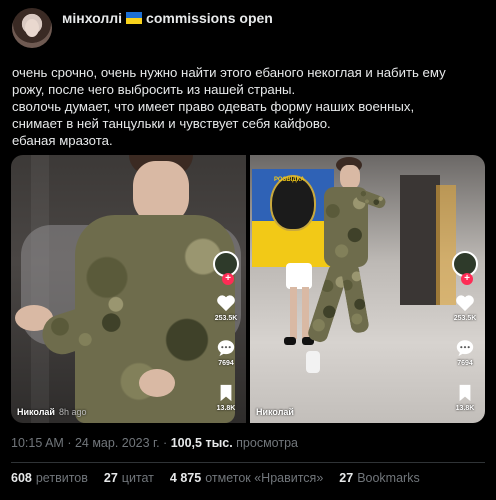 This screenshot has width=496, height=500. I want to click on author-name: мінхоллі commissions open, so click(167, 18).